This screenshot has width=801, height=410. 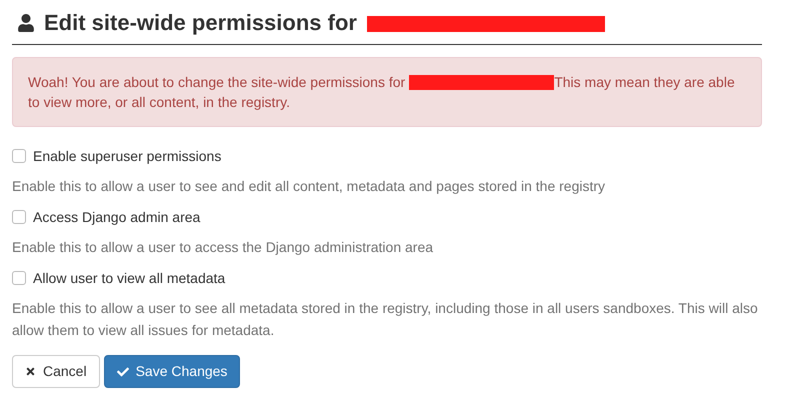 What do you see at coordinates (129, 278) in the screenshot?
I see `checkbox-label: Allow user to view all metadata` at bounding box center [129, 278].